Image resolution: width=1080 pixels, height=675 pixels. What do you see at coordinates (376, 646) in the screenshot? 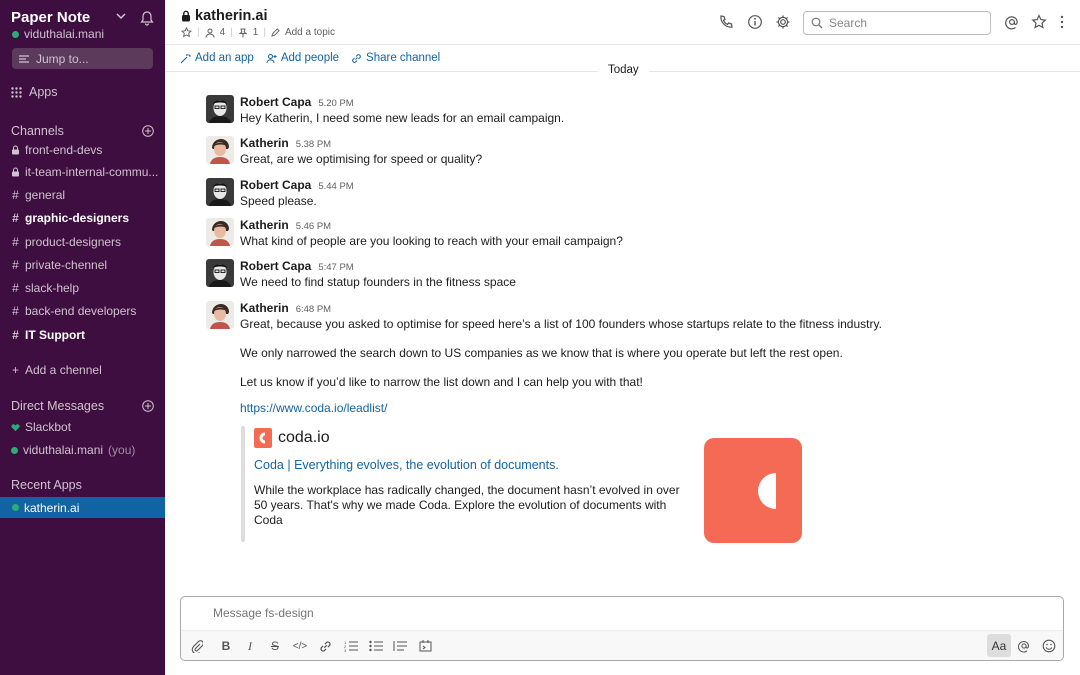
I see `bullet-list-icon` at bounding box center [376, 646].